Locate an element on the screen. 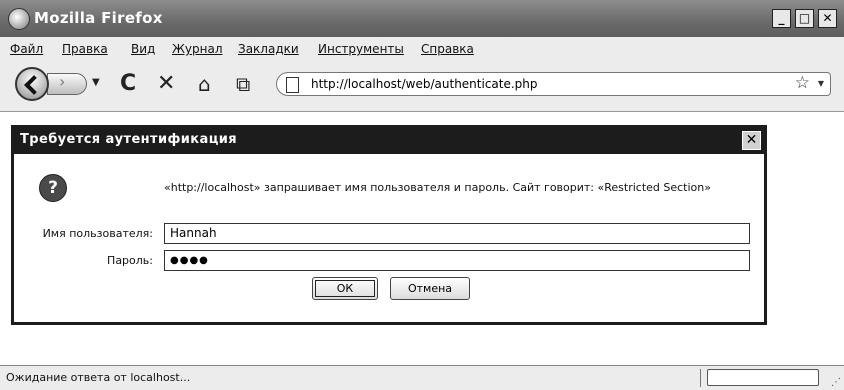 The image size is (844, 390). status-bar: Ожидание ответа от localhost... ⋰ is located at coordinates (422, 377).